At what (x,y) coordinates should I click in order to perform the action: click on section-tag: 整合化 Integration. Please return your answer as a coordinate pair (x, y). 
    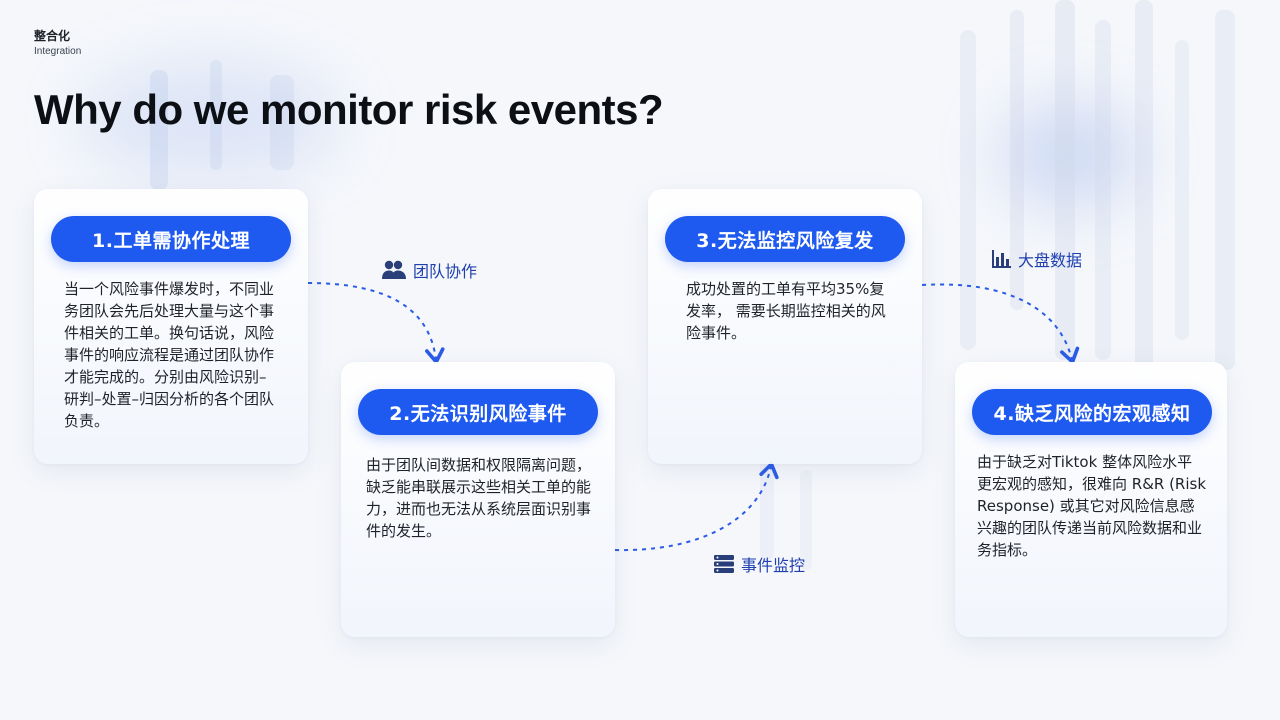
    Looking at the image, I should click on (57, 42).